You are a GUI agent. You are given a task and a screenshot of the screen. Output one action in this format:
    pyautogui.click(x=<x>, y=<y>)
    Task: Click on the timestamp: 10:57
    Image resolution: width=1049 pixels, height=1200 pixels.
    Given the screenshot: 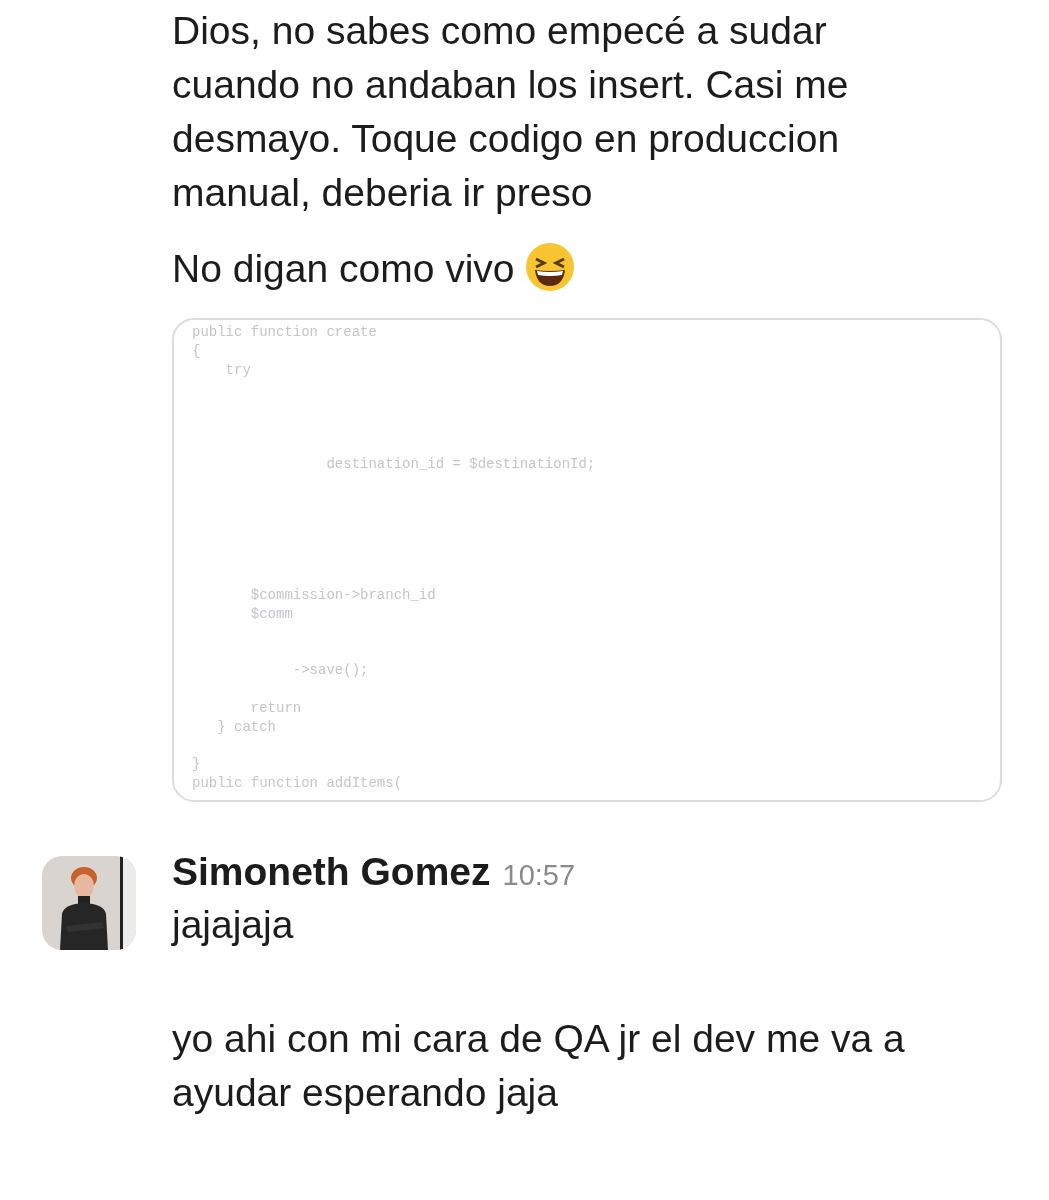 What is the action you would take?
    pyautogui.click(x=539, y=875)
    